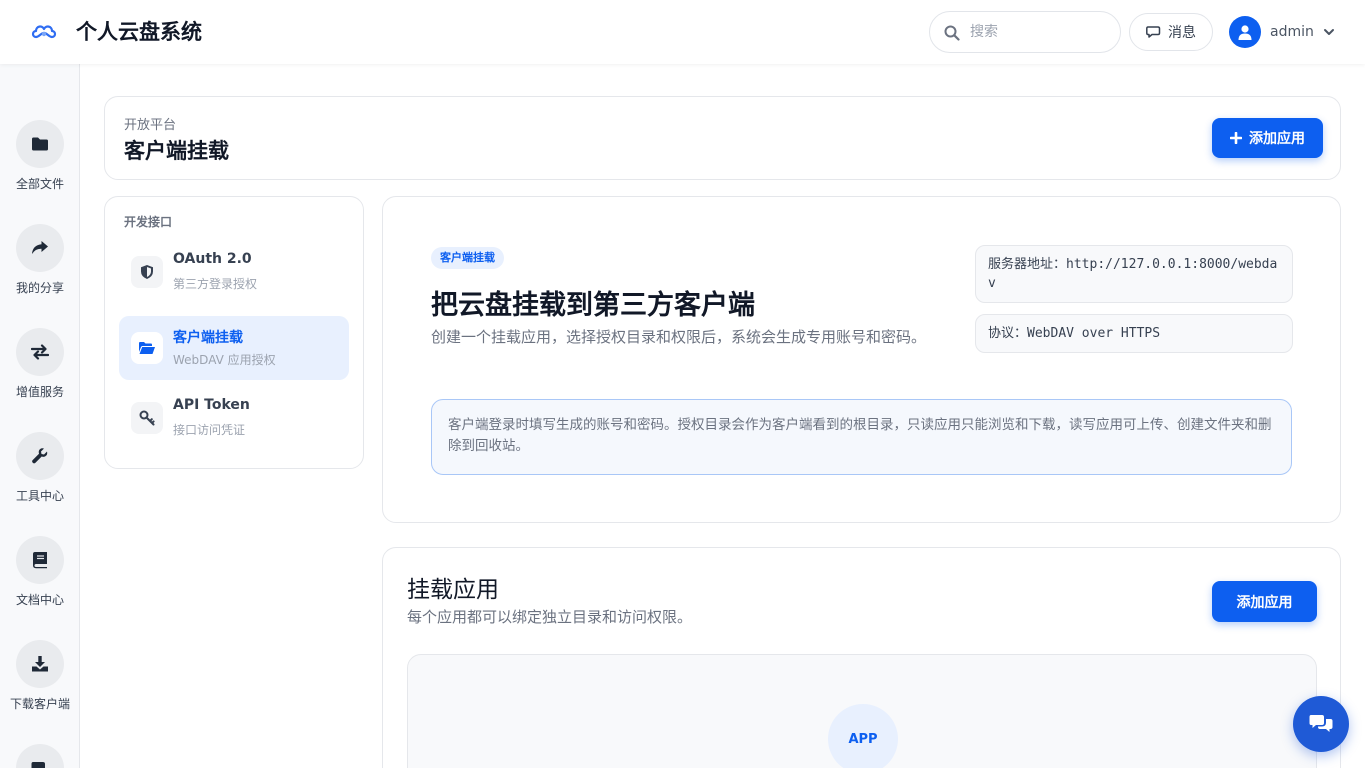 This screenshot has height=768, width=1365. What do you see at coordinates (1153, 32) in the screenshot?
I see `chat-bubble-icon` at bounding box center [1153, 32].